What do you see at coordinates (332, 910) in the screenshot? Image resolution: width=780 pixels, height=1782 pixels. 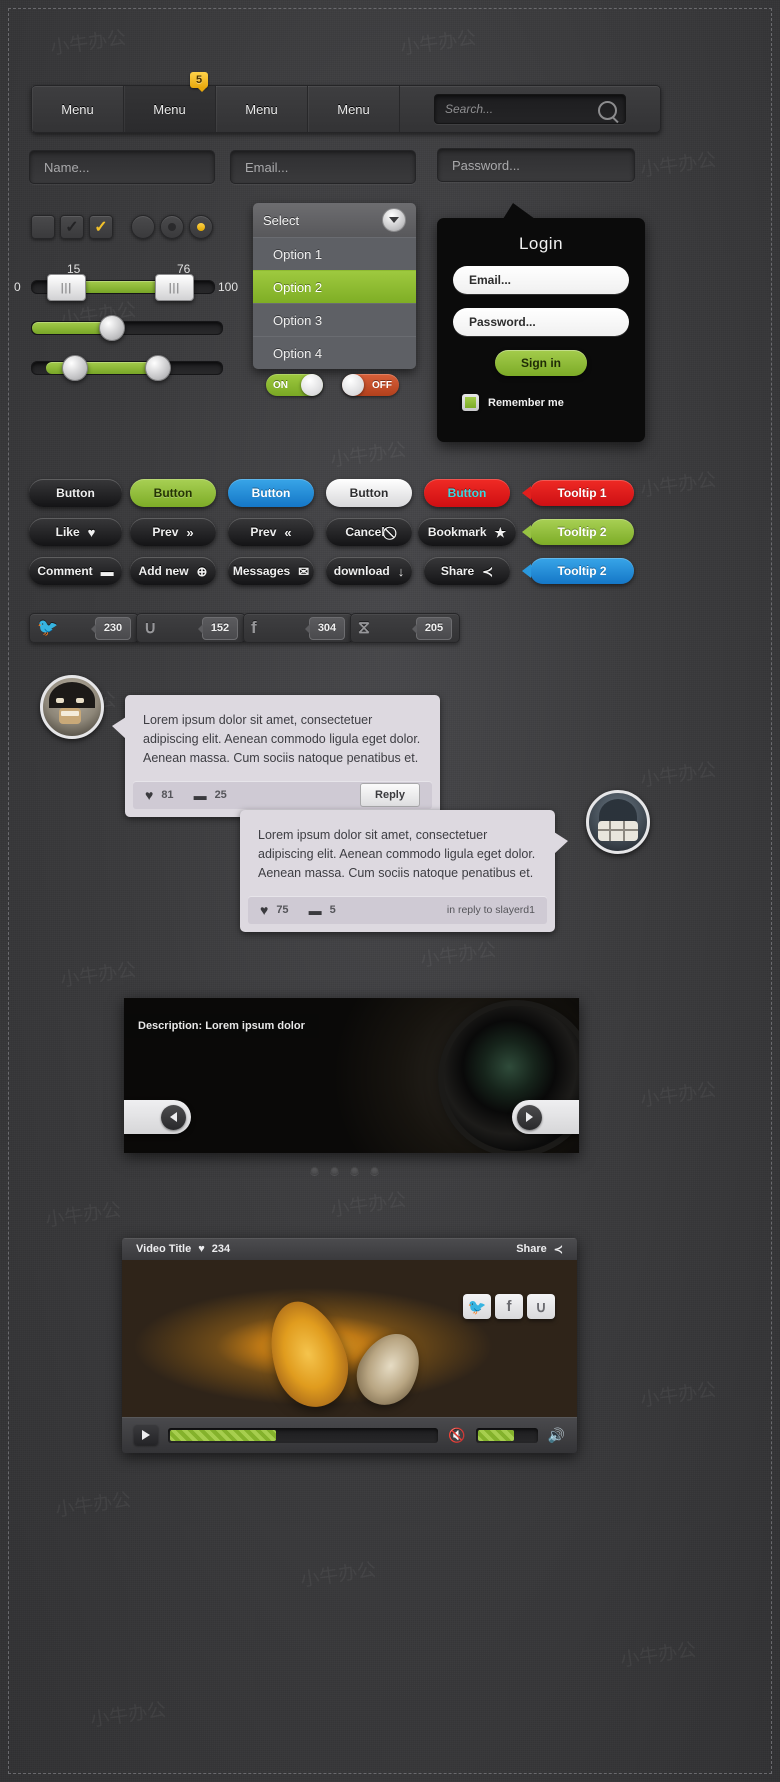 I see `comment-reply-count-2: 5` at bounding box center [332, 910].